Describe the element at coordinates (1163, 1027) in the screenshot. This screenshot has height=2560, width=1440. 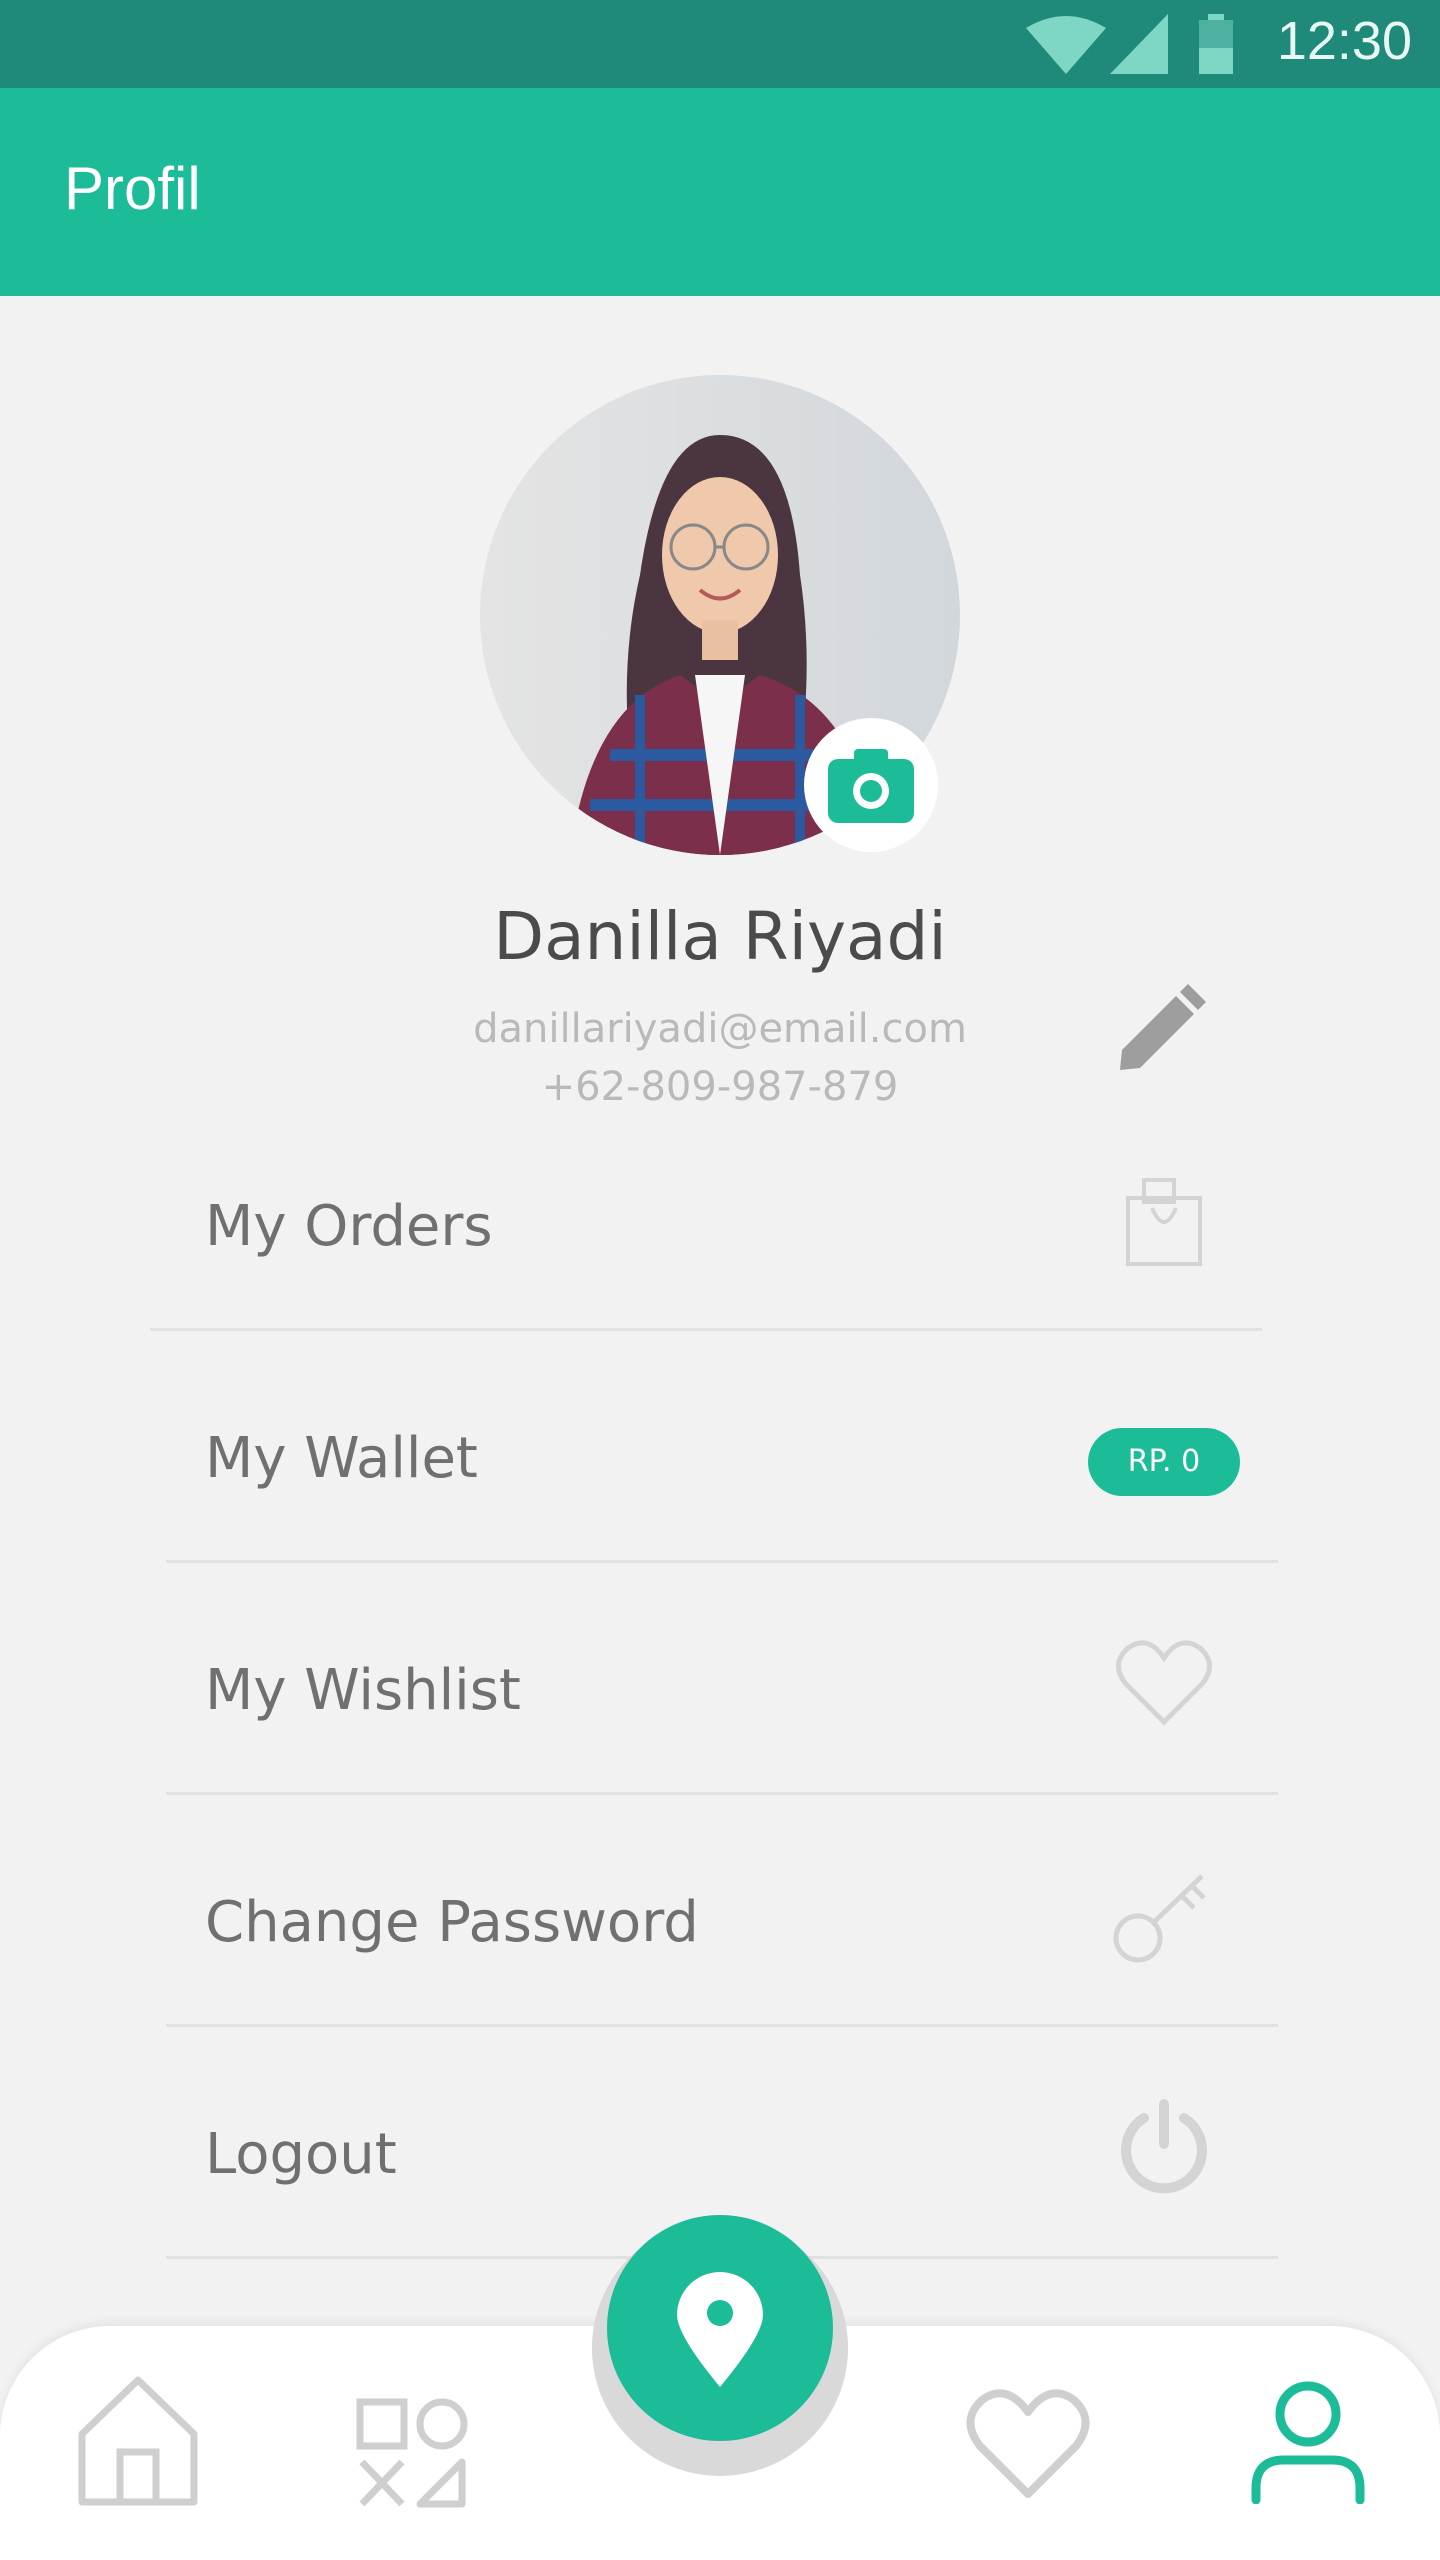
I see `pencil-icon` at that location.